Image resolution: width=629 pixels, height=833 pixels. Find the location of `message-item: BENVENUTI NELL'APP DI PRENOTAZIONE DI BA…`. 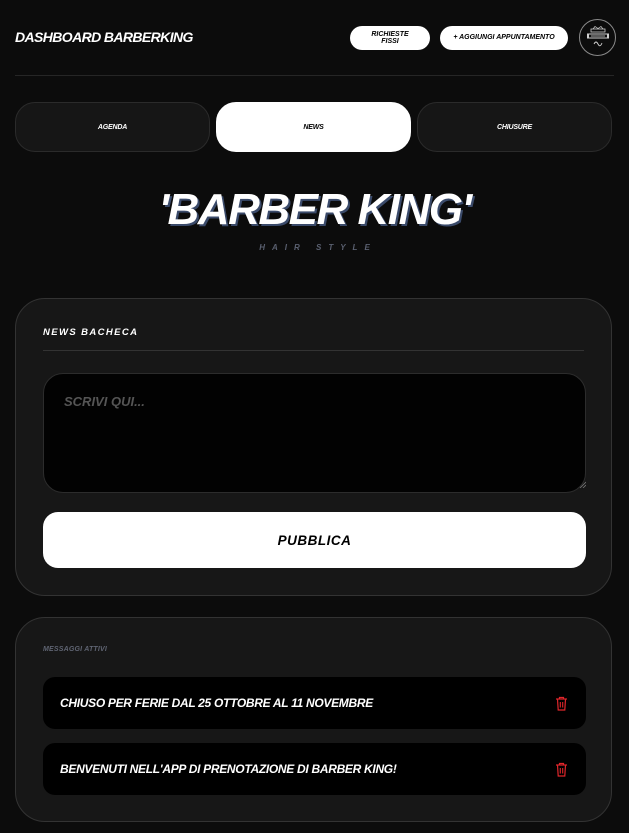

message-item: BENVENUTI NELL'APP DI PRENOTAZIONE DI BA… is located at coordinates (314, 769).